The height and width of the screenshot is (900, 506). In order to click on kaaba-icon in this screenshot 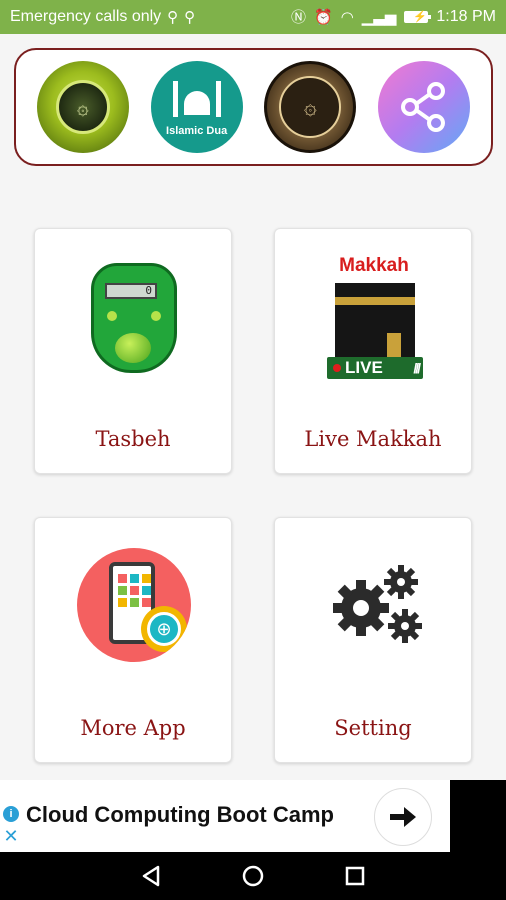, I will do `click(375, 323)`.